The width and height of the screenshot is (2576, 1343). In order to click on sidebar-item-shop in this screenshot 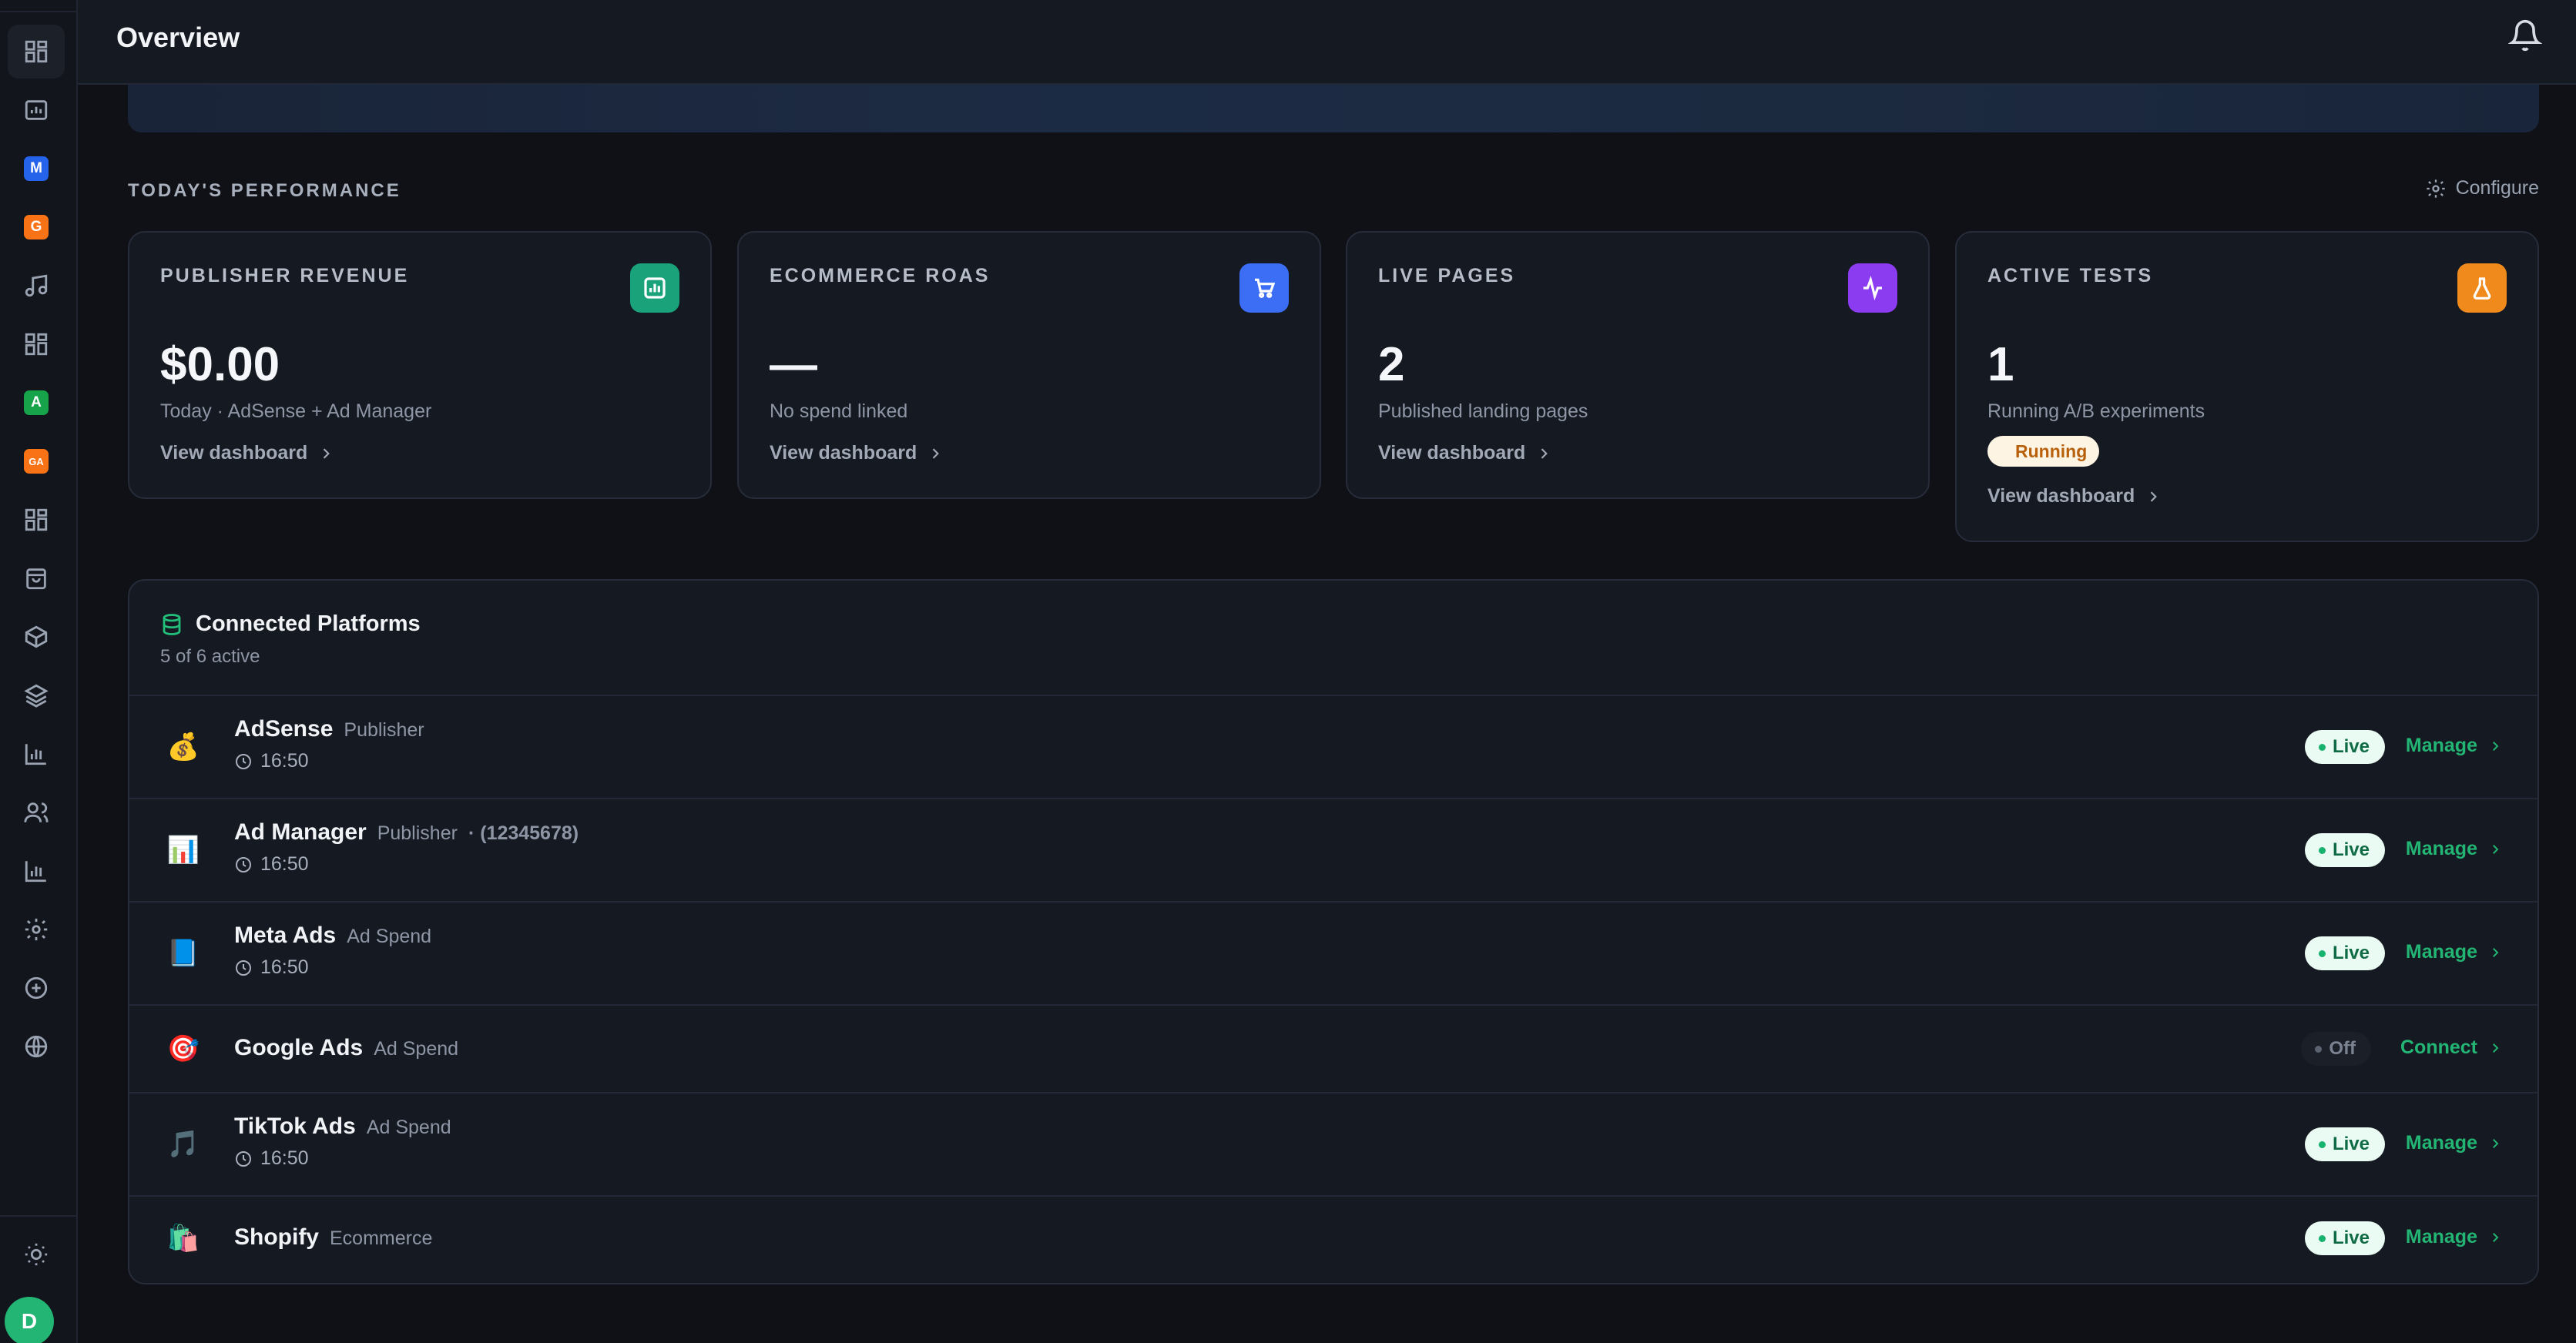, I will do `click(36, 578)`.